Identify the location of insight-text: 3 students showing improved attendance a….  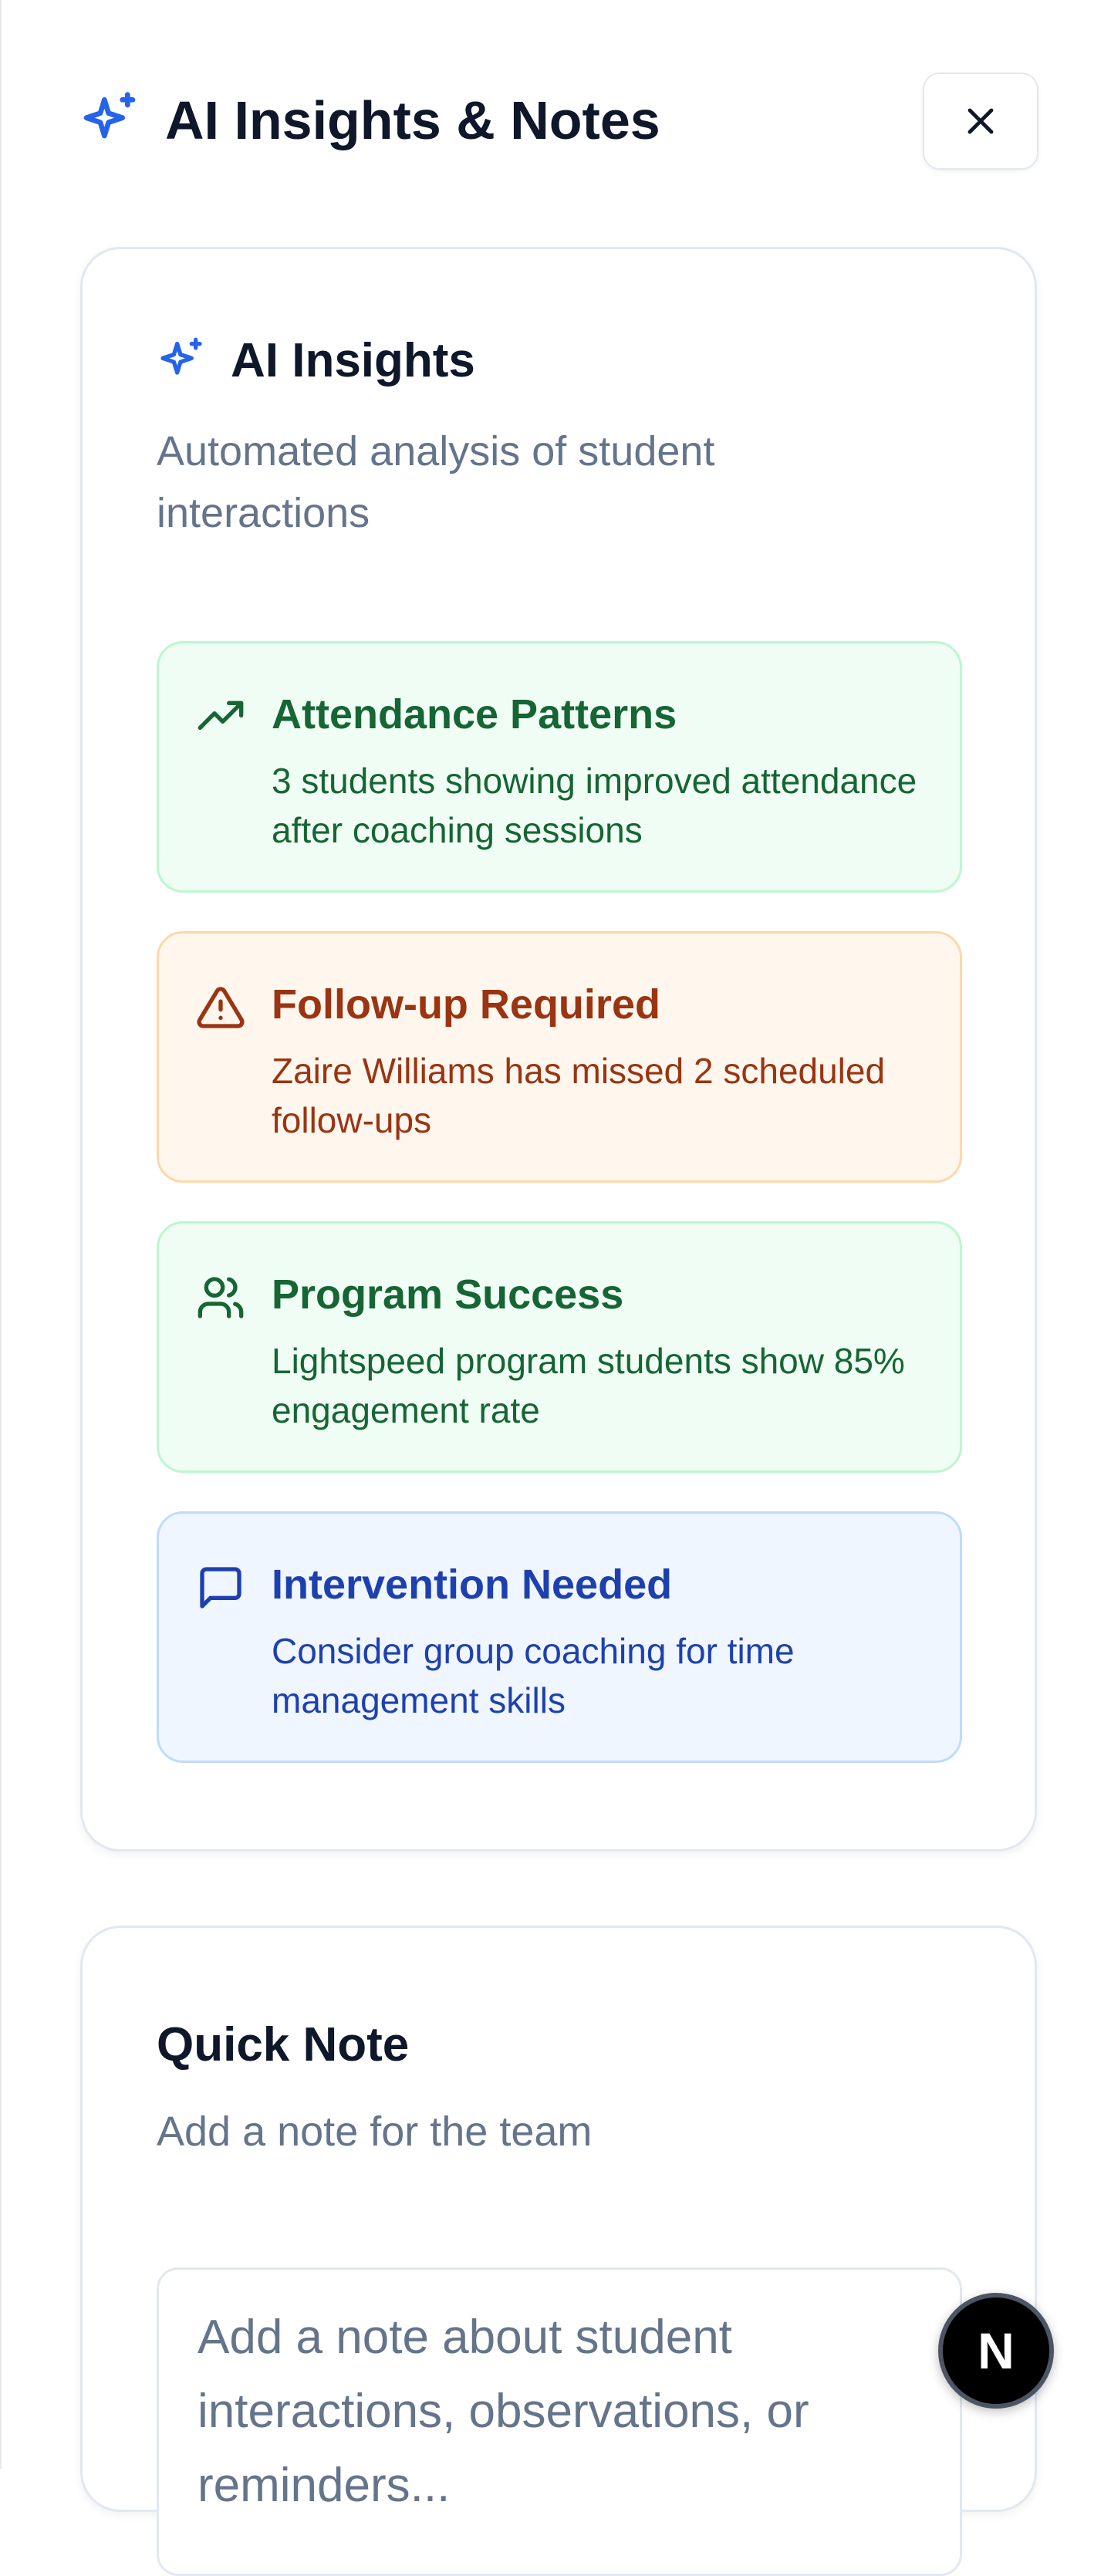
(594, 805).